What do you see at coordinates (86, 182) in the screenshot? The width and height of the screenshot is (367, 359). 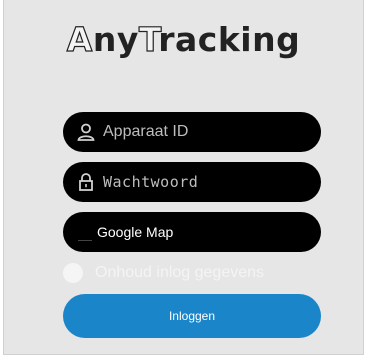 I see `lock-icon` at bounding box center [86, 182].